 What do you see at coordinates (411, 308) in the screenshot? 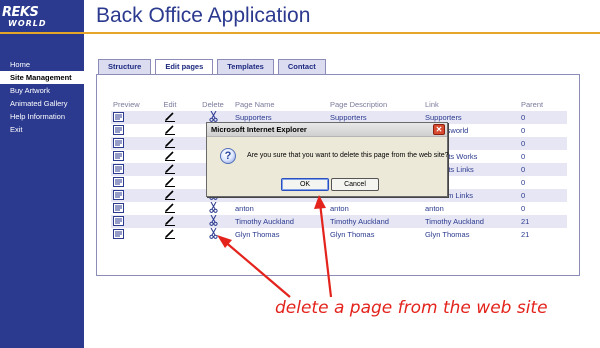
I see `annotation-caption: delete a page from the web site` at bounding box center [411, 308].